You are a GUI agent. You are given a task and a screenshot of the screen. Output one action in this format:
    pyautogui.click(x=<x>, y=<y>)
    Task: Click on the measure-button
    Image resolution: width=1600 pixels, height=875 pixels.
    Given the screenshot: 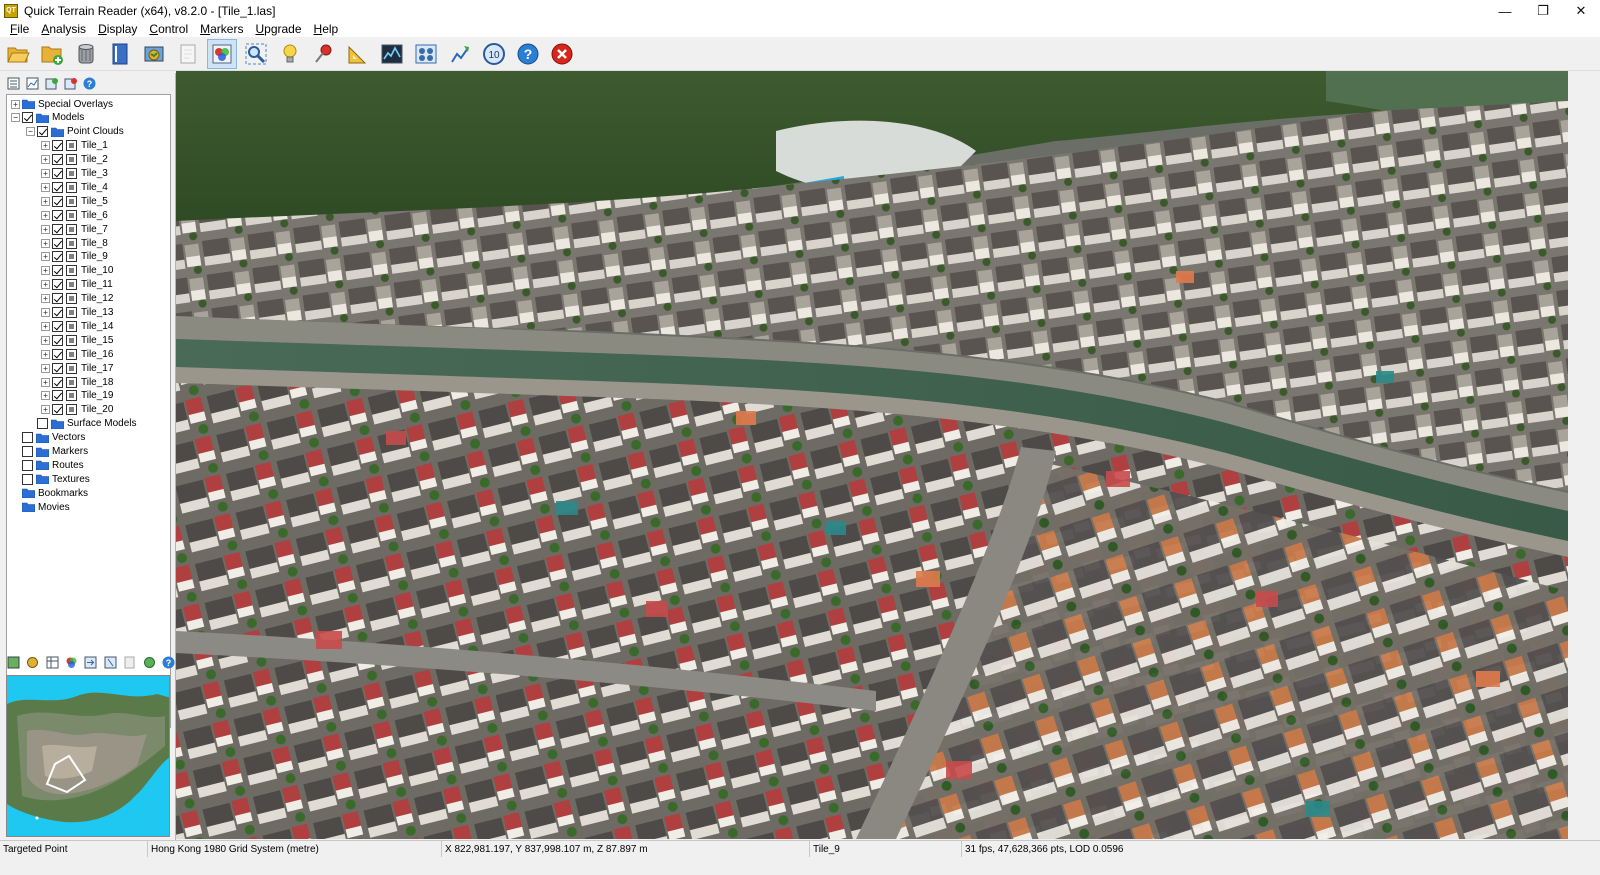 What is the action you would take?
    pyautogui.click(x=358, y=54)
    